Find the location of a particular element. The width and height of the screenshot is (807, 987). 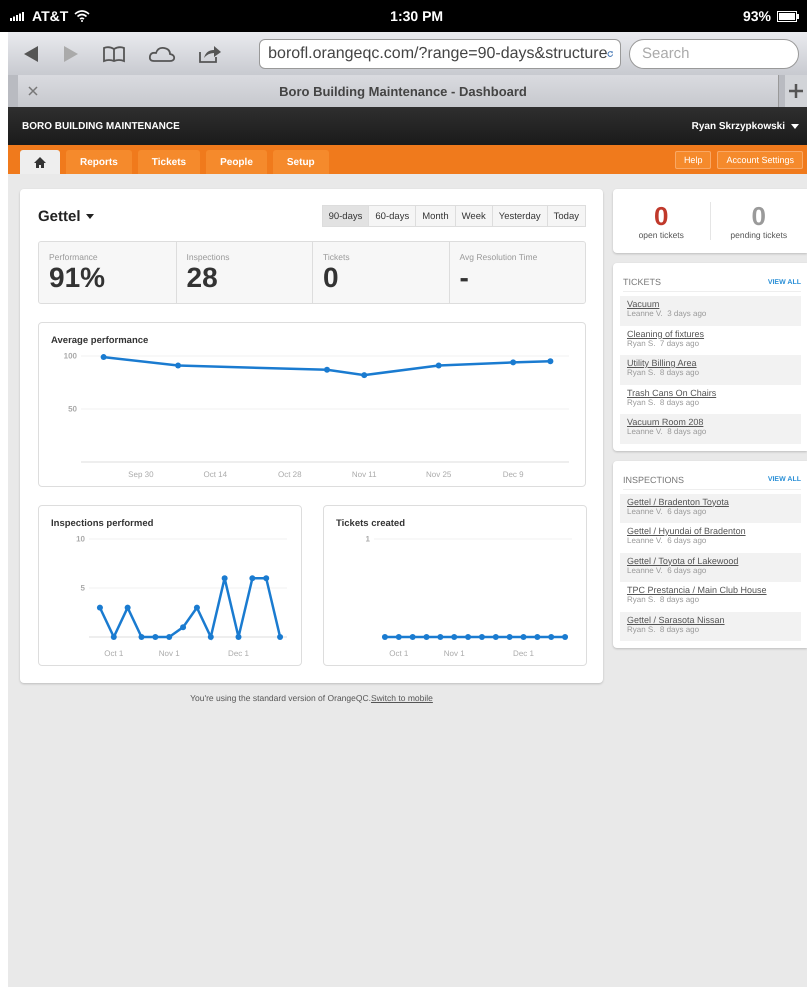

range-button: 90-days is located at coordinates (346, 216).